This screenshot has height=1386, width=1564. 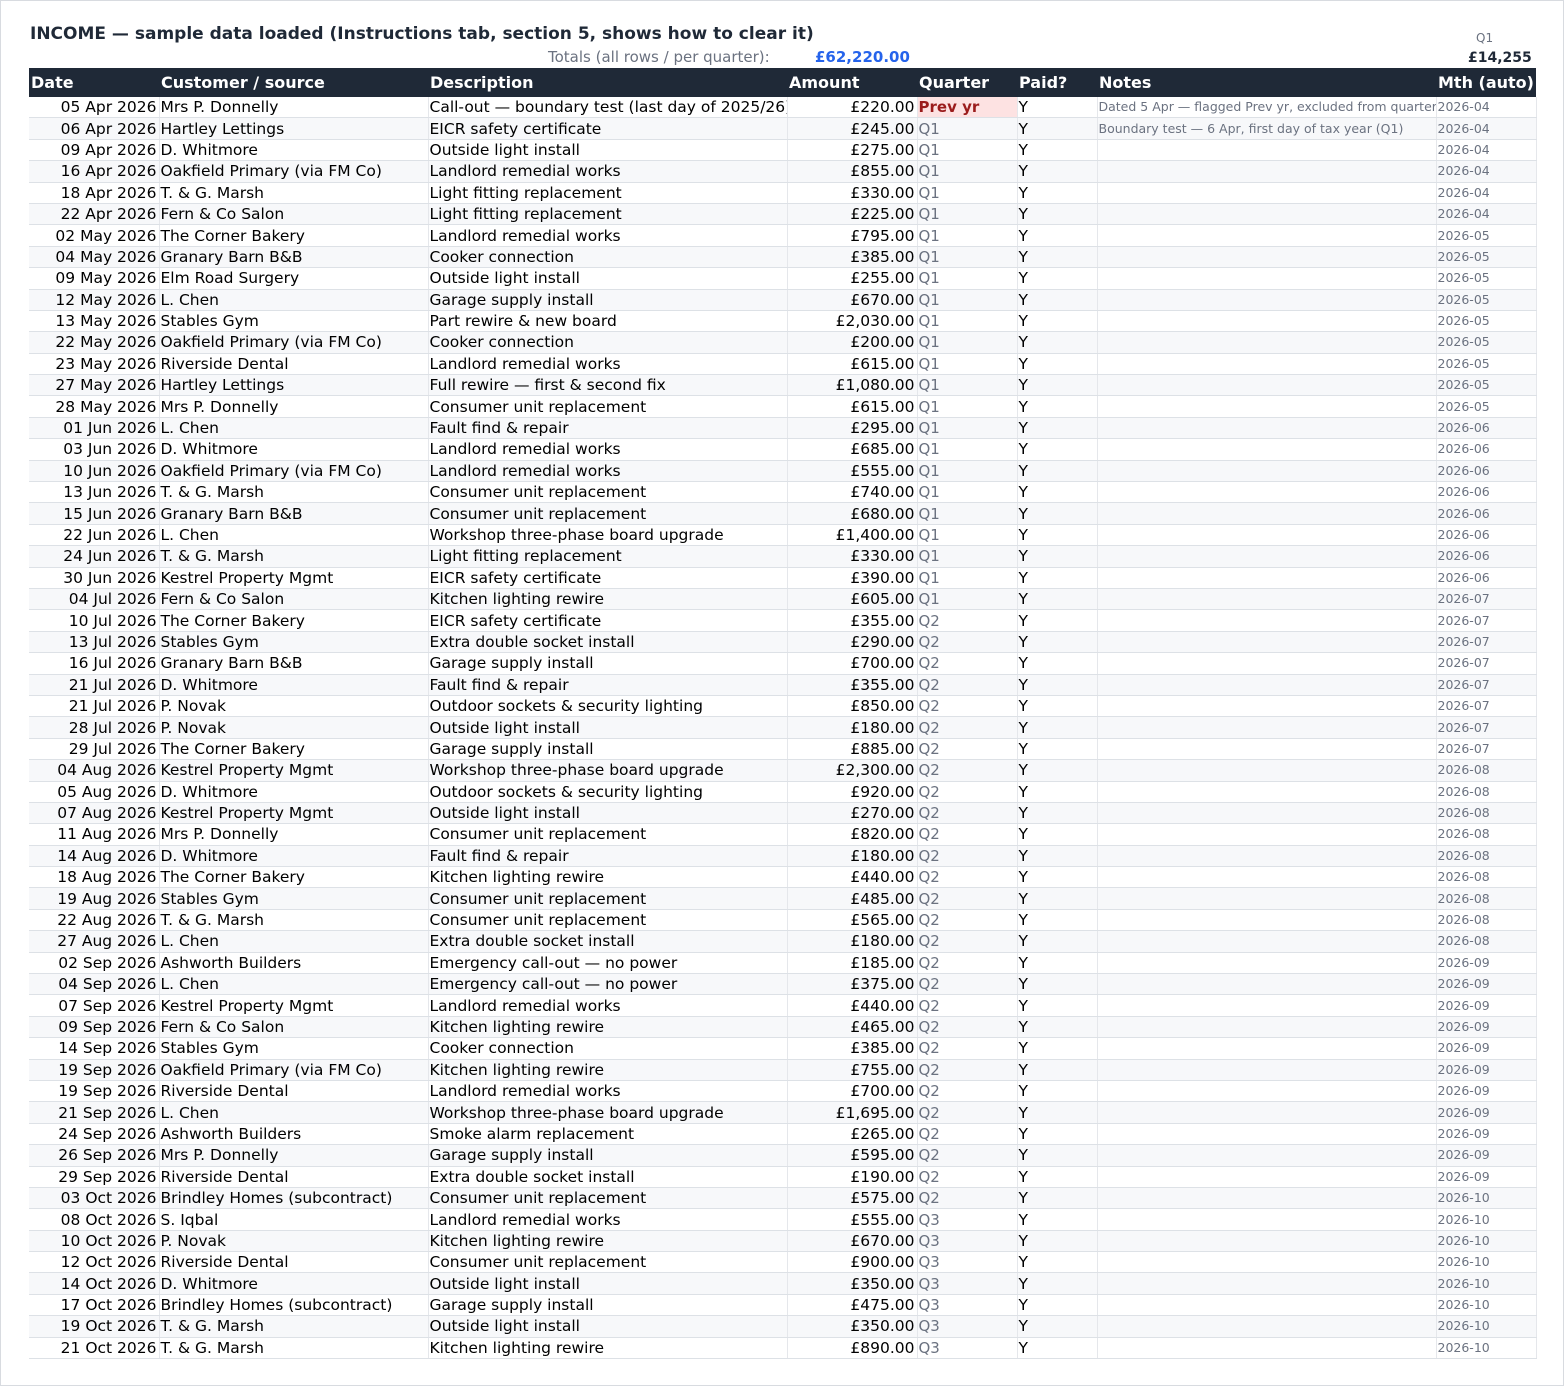 What do you see at coordinates (294, 1305) in the screenshot?
I see `customer-cell: Brindley Homes (subcontract)` at bounding box center [294, 1305].